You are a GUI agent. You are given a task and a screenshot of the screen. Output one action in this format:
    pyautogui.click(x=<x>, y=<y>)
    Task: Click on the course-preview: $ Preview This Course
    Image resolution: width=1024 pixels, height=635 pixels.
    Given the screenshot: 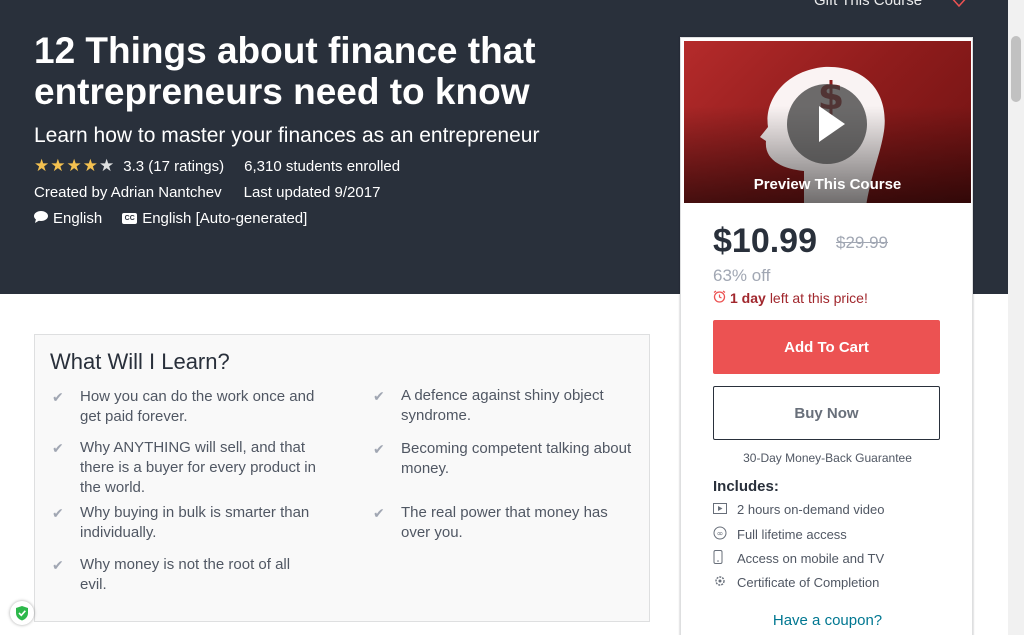 What is the action you would take?
    pyautogui.click(x=827, y=122)
    